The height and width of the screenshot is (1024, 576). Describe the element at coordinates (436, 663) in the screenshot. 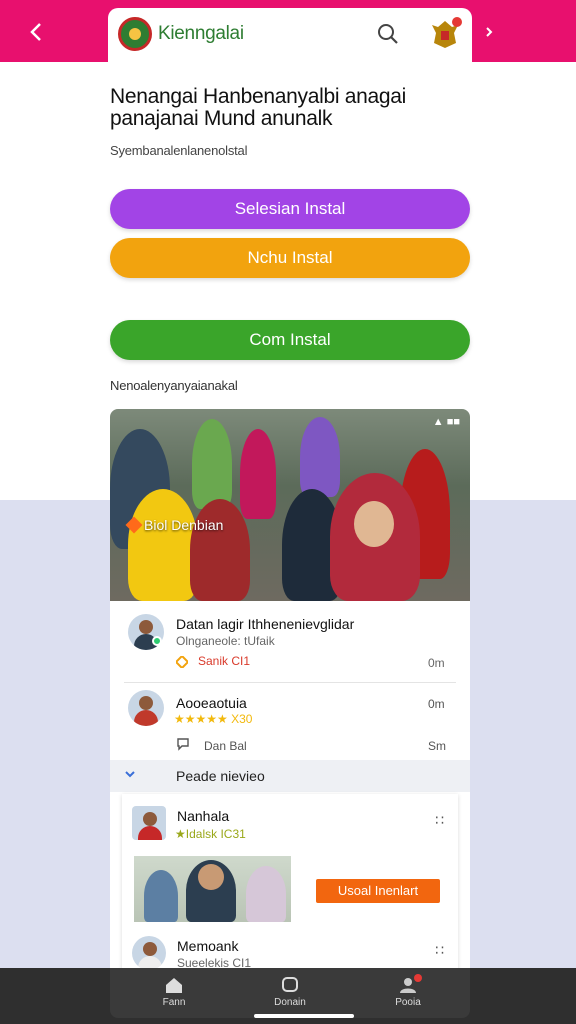

I see `post1-time: 0m` at that location.